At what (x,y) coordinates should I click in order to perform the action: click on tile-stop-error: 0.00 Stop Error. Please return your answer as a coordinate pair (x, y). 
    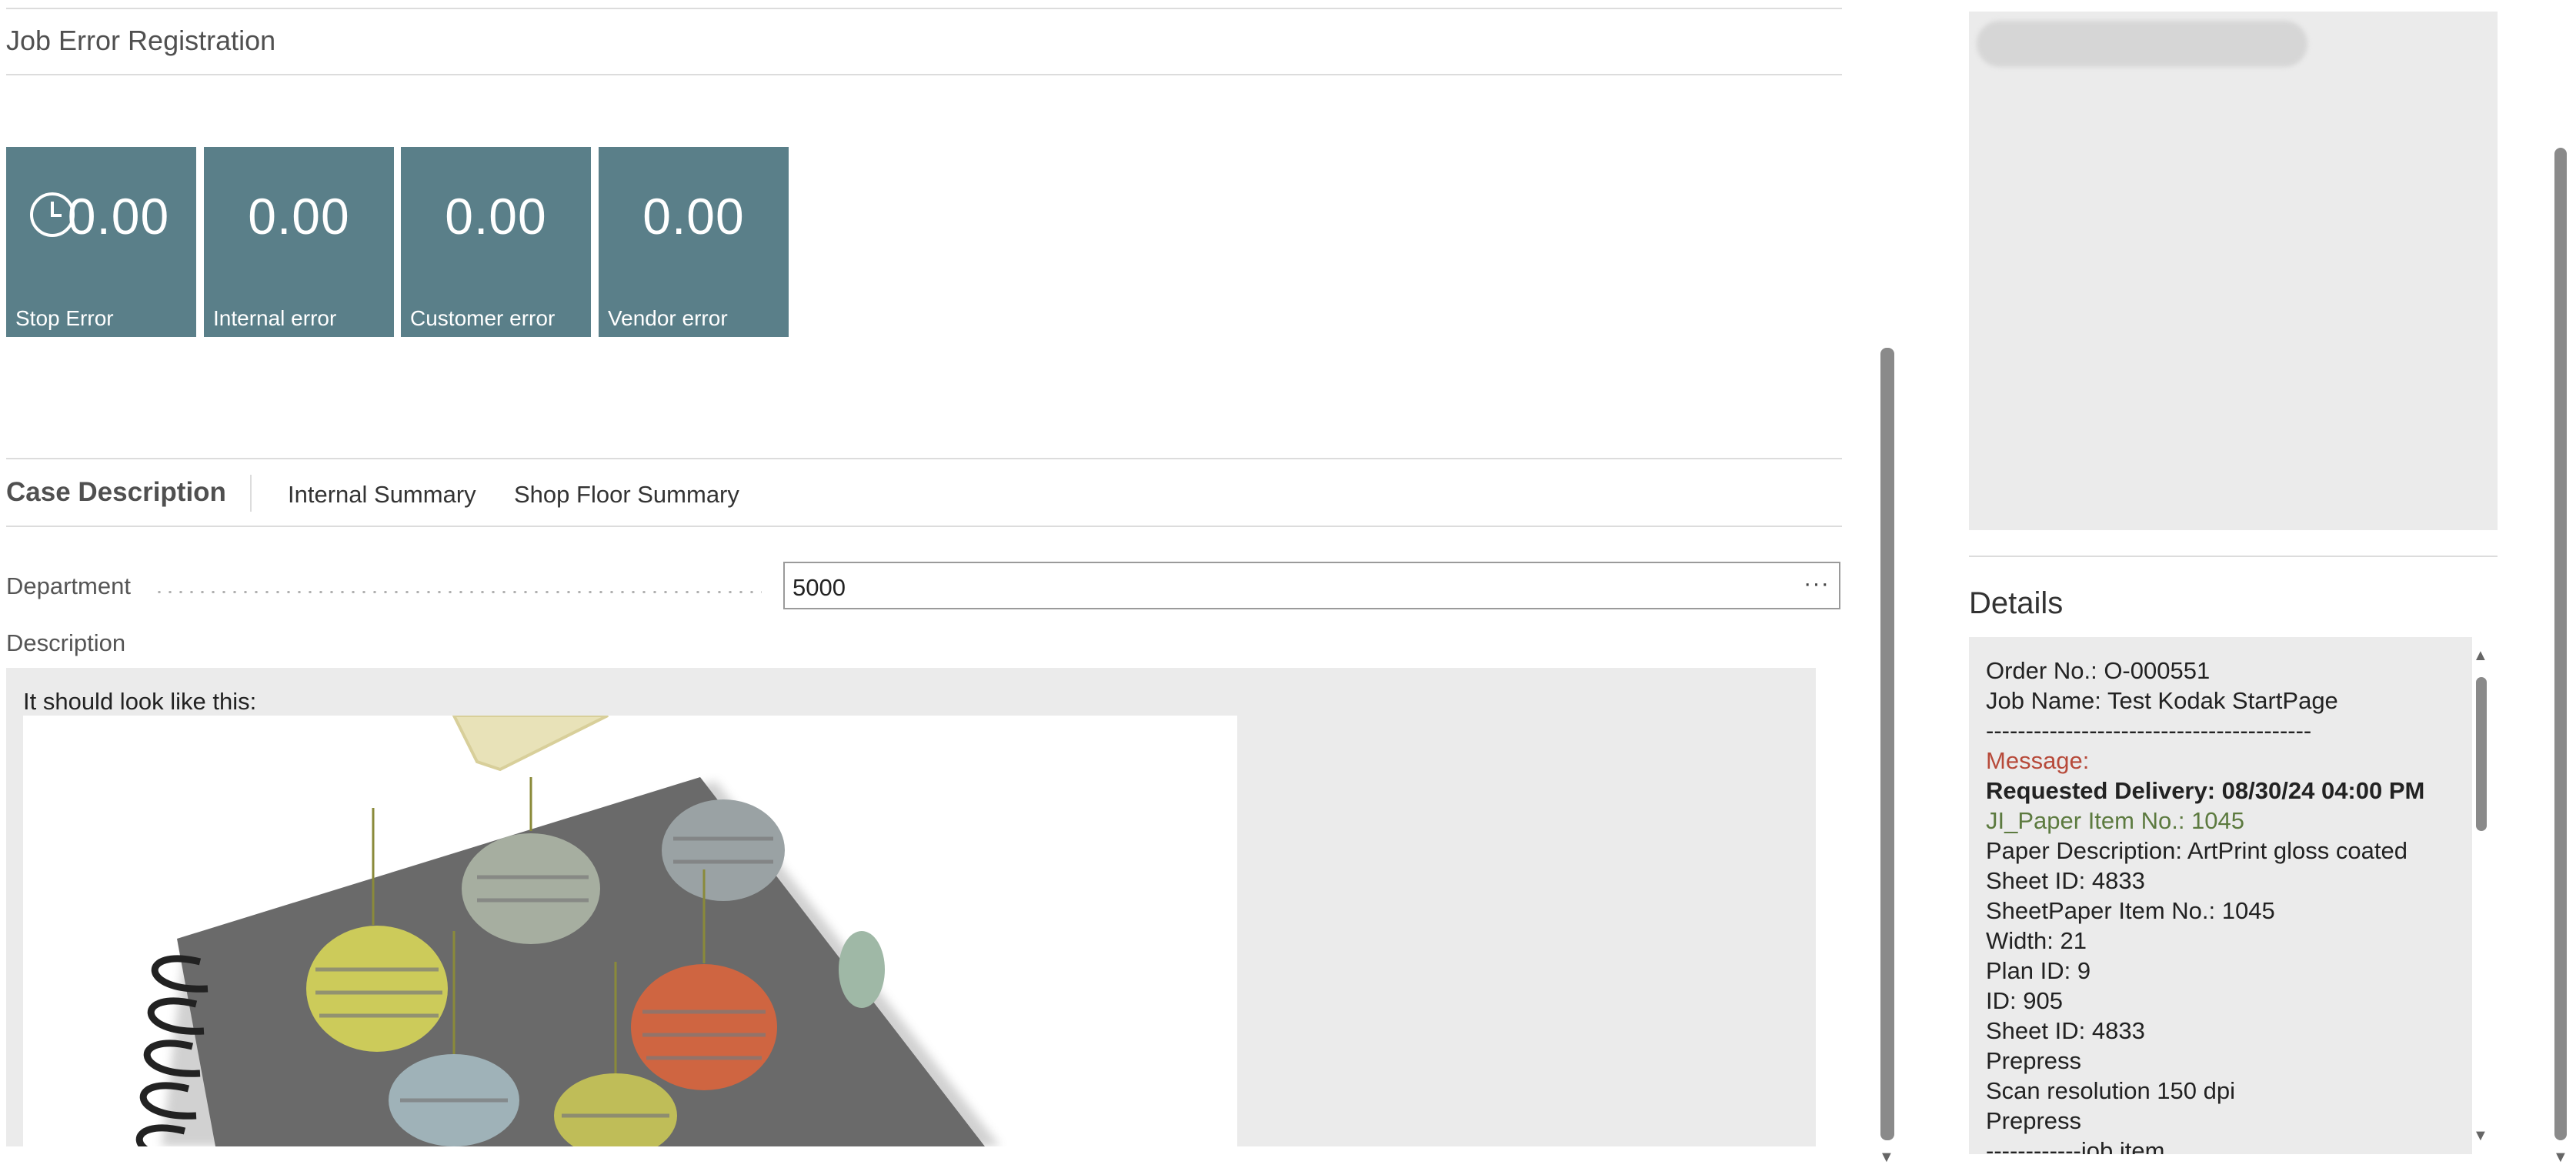
    Looking at the image, I should click on (101, 242).